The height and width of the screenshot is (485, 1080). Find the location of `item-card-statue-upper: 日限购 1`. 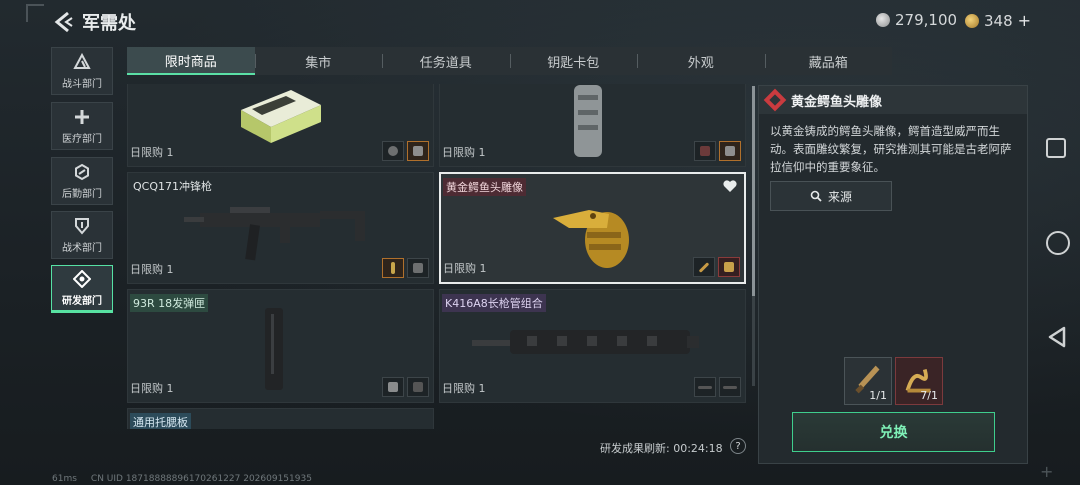

item-card-statue-upper: 日限购 1 is located at coordinates (592, 125).